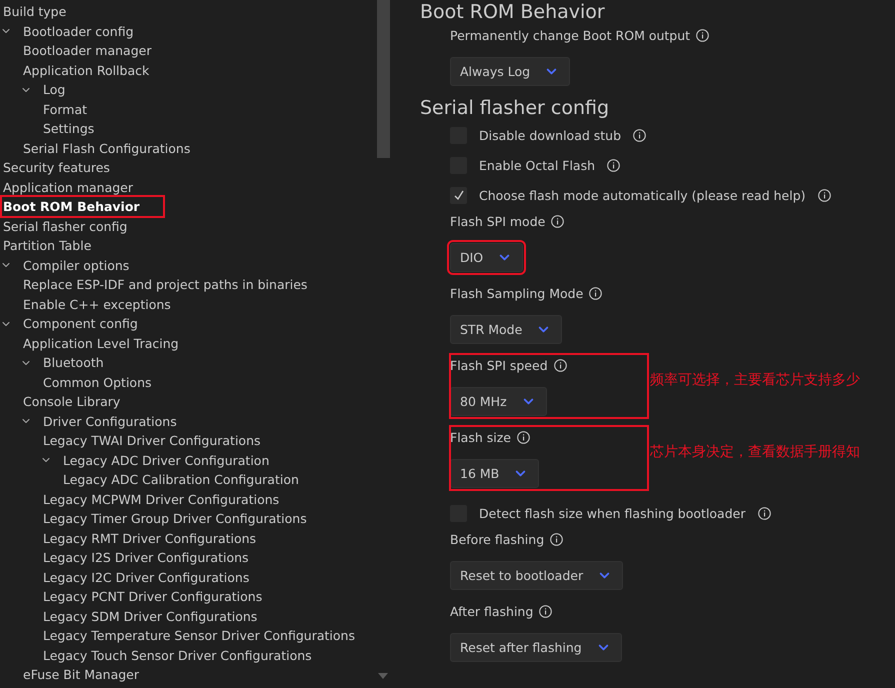  What do you see at coordinates (65, 109) in the screenshot?
I see `tree-item: Format` at bounding box center [65, 109].